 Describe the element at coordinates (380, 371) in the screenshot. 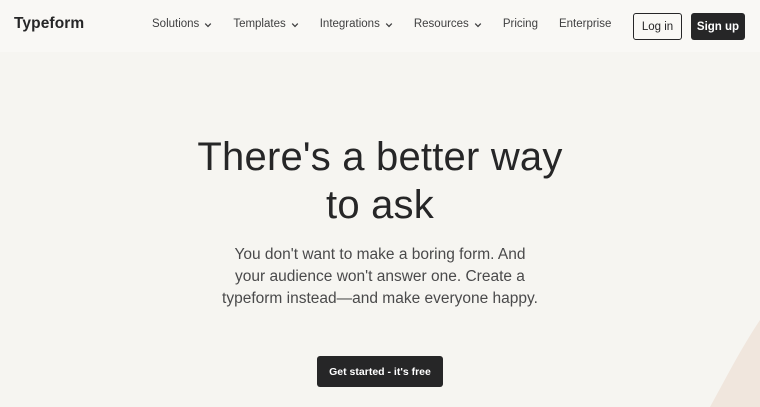

I see `get-started-button: Get started - it's free` at that location.